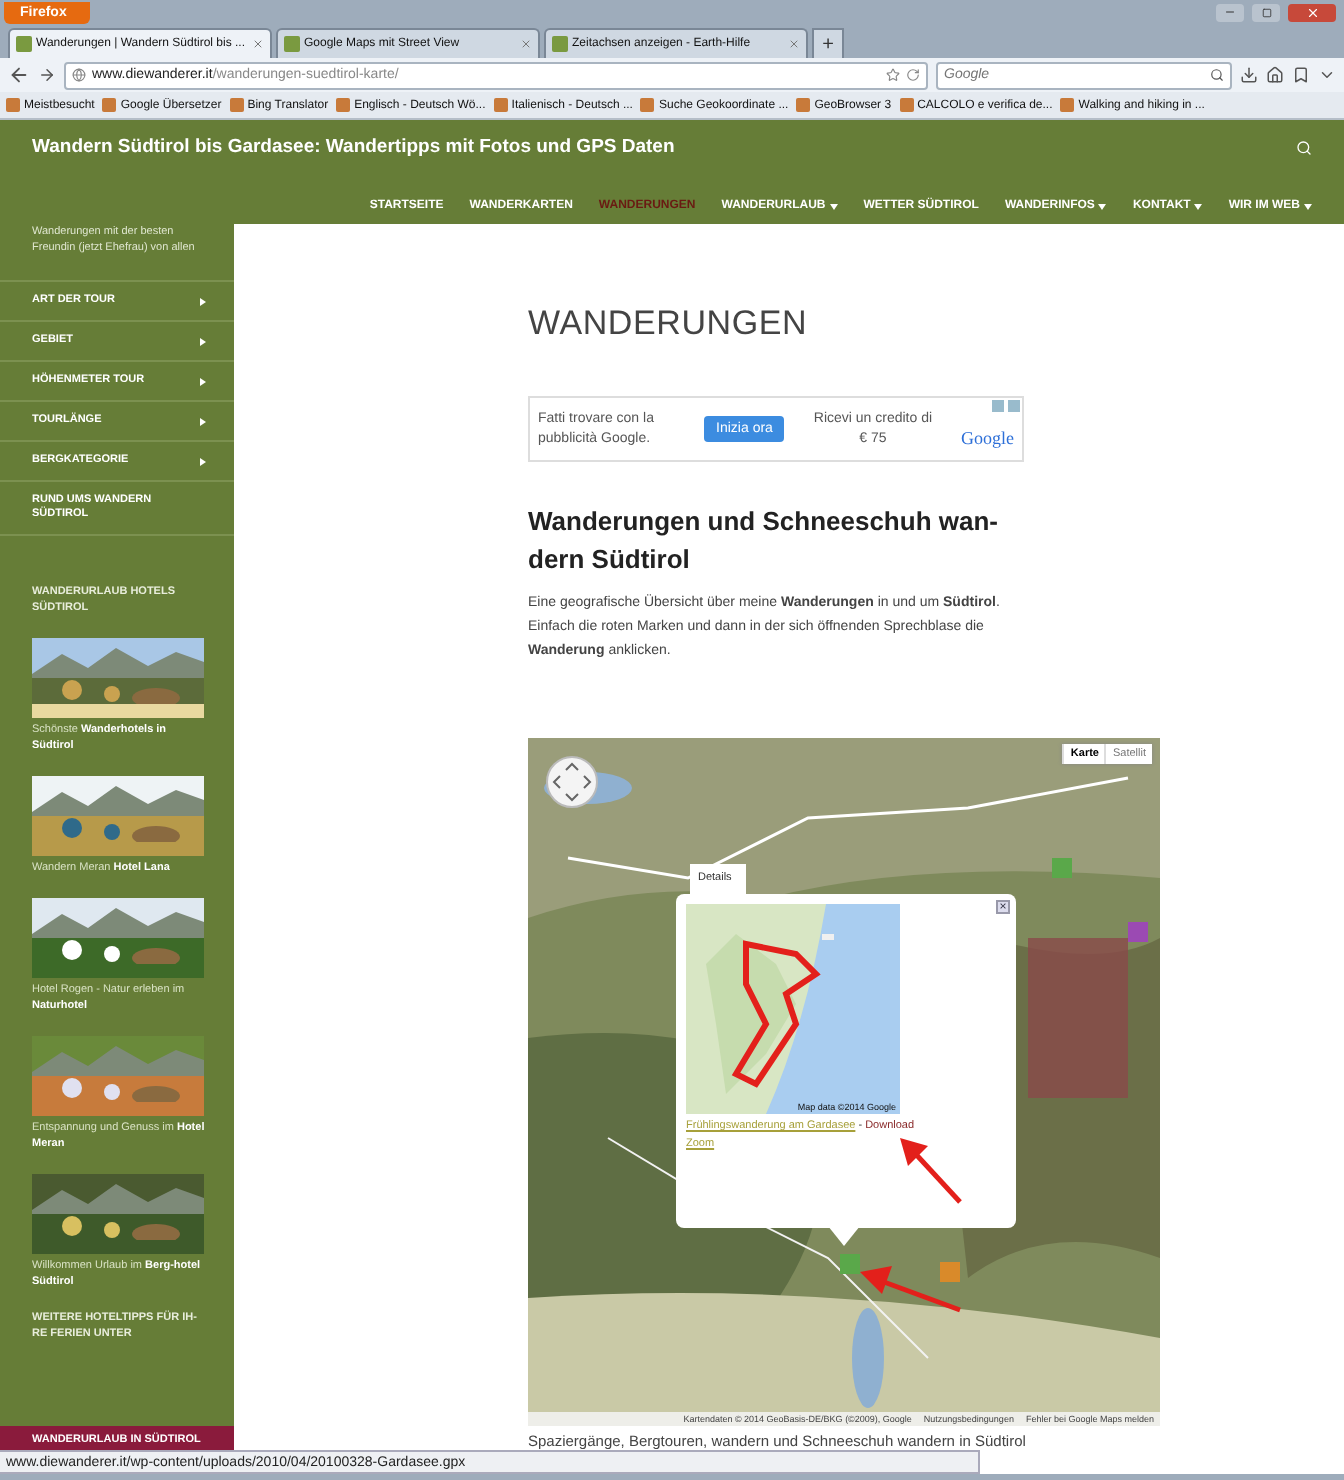  Describe the element at coordinates (79, 75) in the screenshot. I see `globe-icon` at that location.